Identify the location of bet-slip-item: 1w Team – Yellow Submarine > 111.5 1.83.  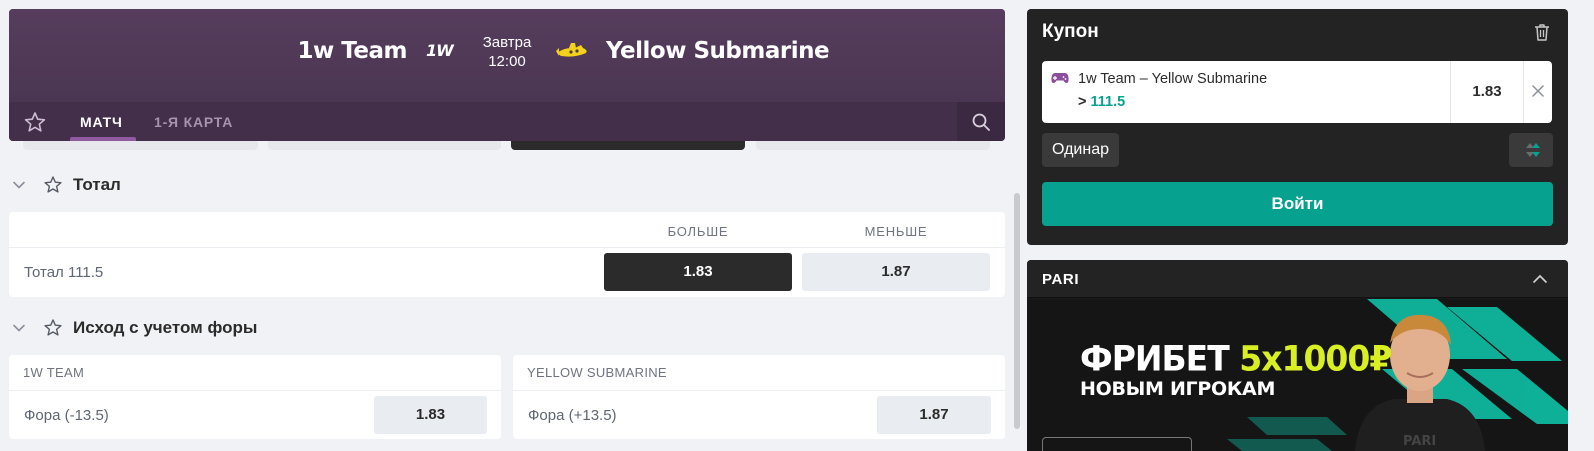
(1297, 92).